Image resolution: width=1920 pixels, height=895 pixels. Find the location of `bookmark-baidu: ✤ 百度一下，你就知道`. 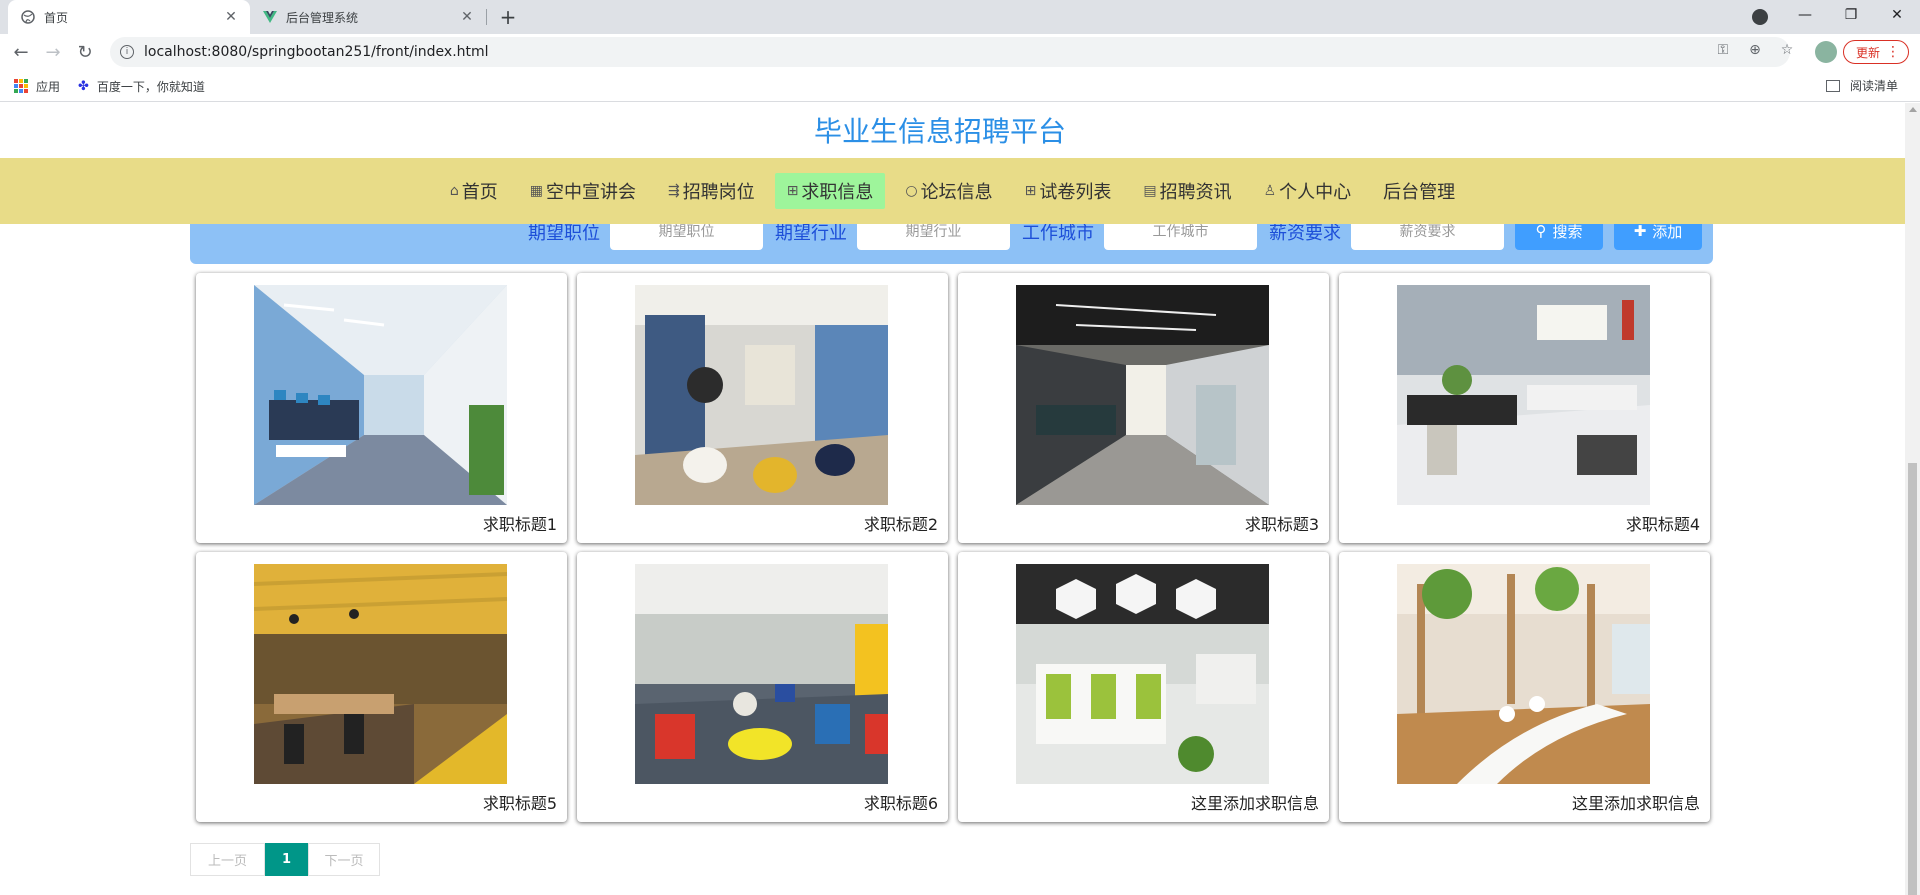

bookmark-baidu: ✤ 百度一下，你就知道 is located at coordinates (141, 86).